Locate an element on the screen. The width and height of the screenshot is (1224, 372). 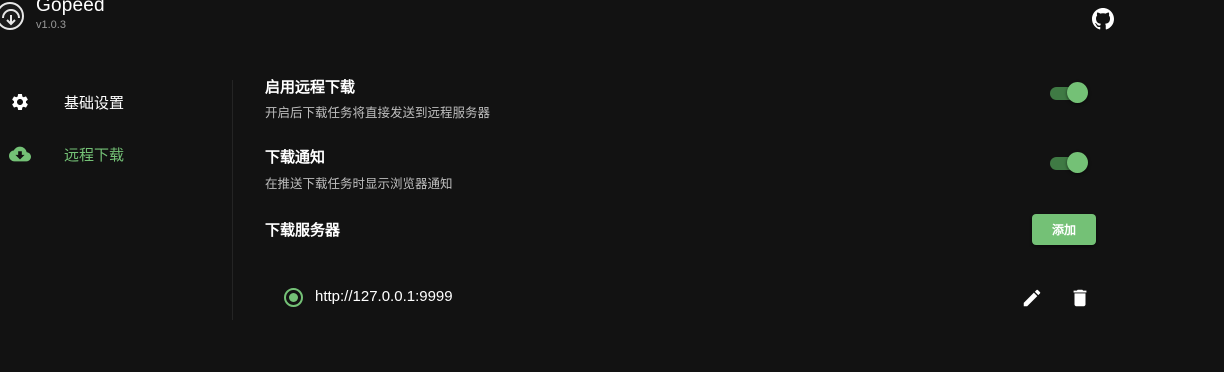
download-notification-description: 在推送下载任务时显示浏览器通知 is located at coordinates (359, 183).